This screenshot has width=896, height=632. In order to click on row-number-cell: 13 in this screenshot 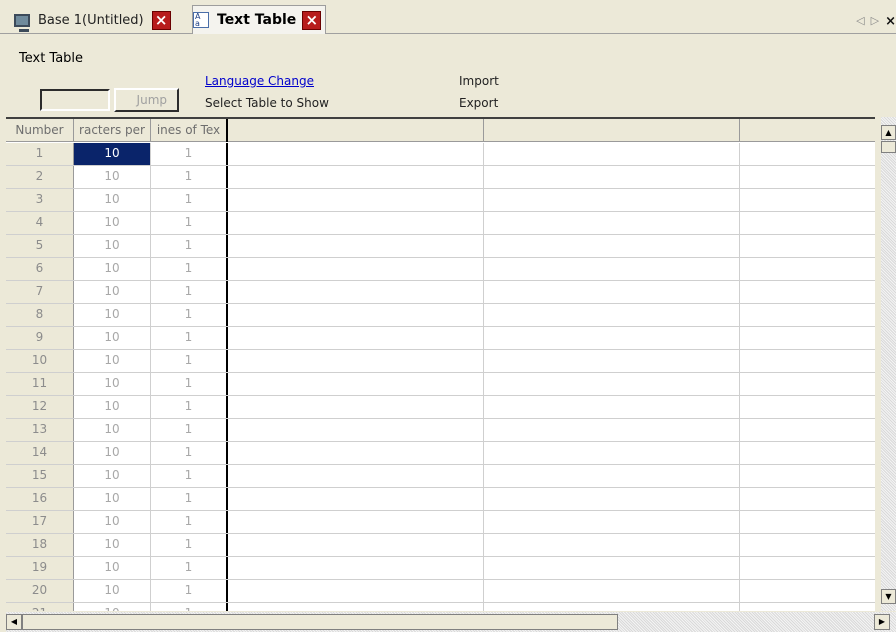, I will do `click(40, 430)`.